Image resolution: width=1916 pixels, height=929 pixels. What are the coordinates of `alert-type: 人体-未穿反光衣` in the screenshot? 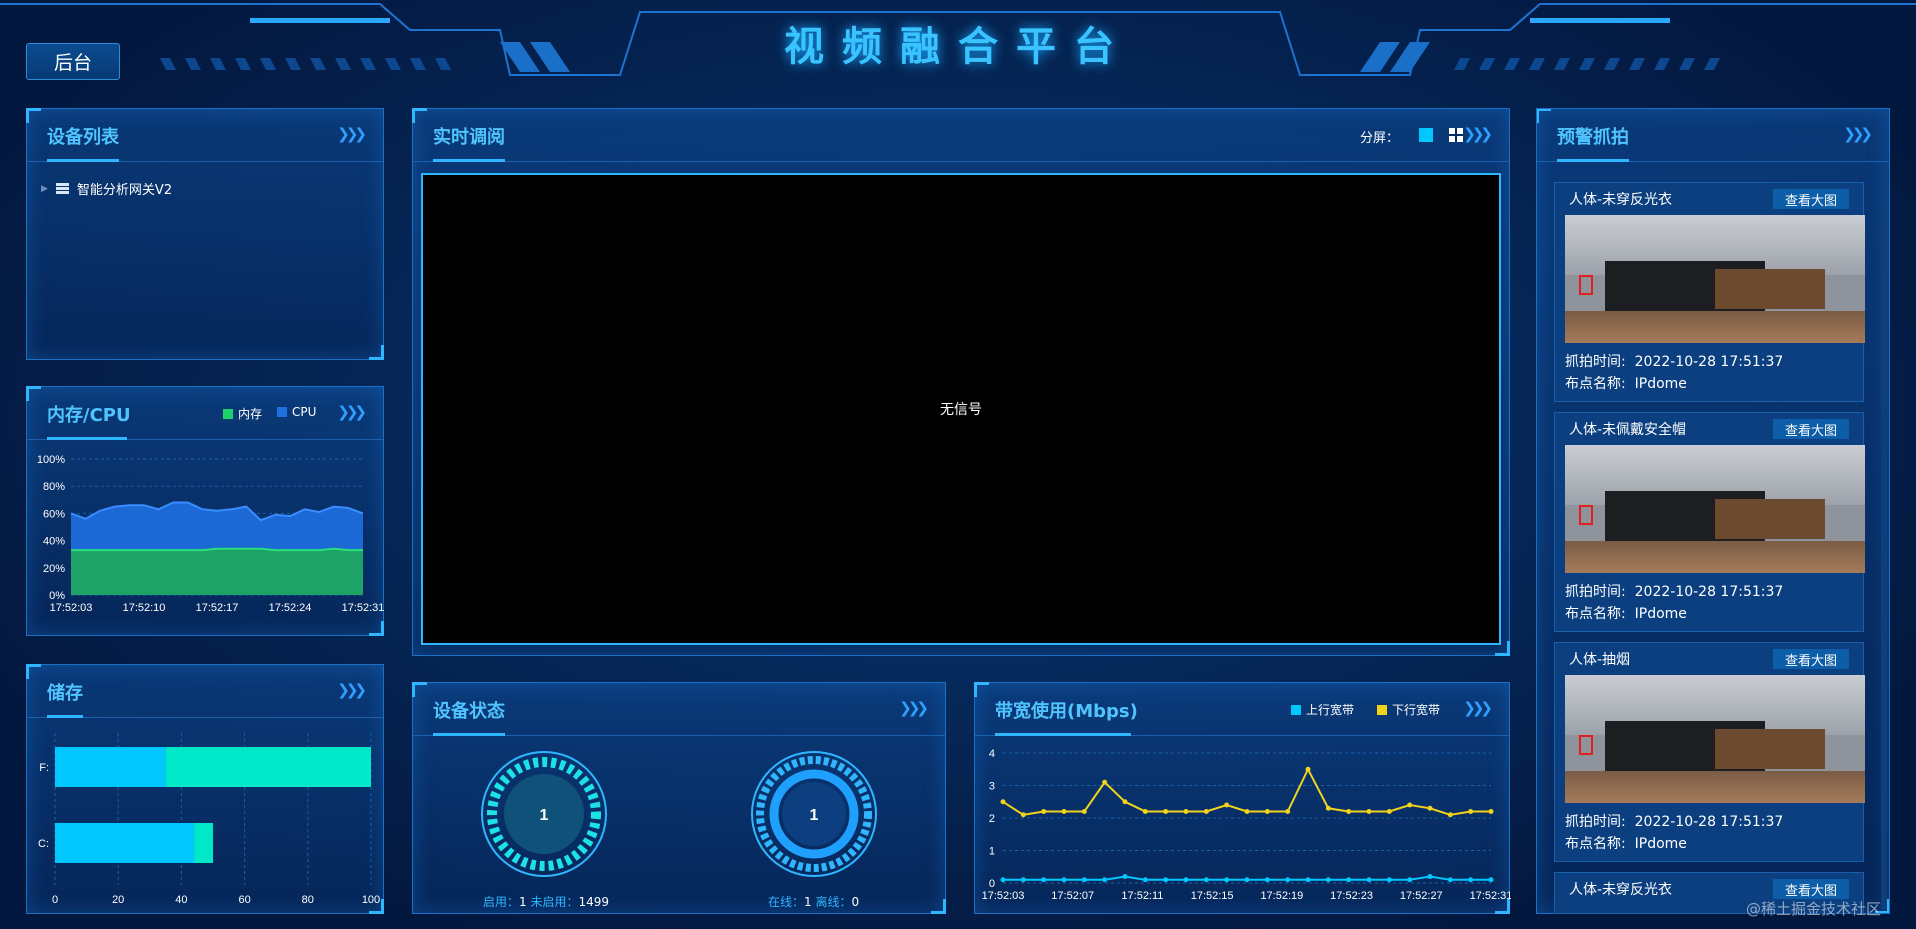 It's located at (1621, 200).